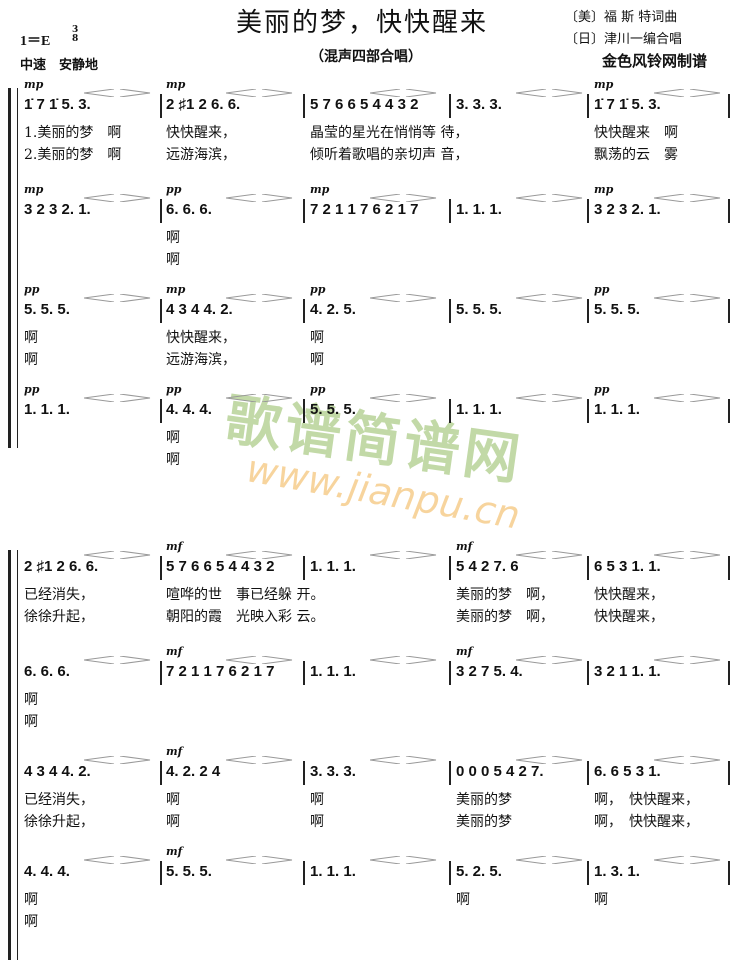  Describe the element at coordinates (333, 309) in the screenshot. I see `measure-notes: 4. 2. 5.` at that location.